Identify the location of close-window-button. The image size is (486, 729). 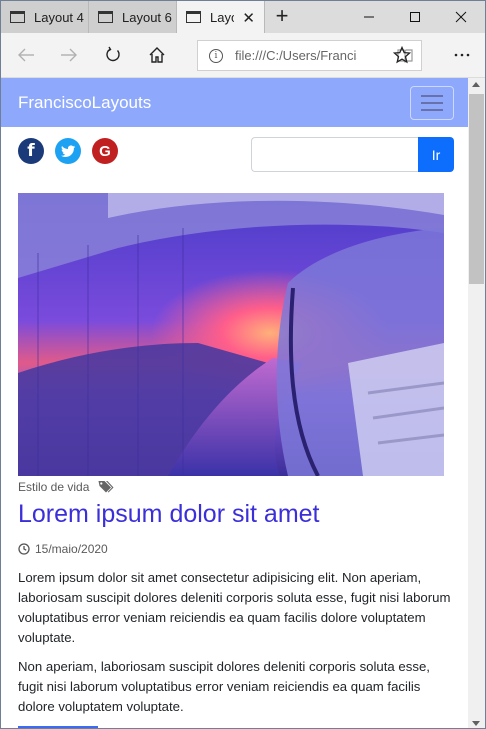
(461, 17).